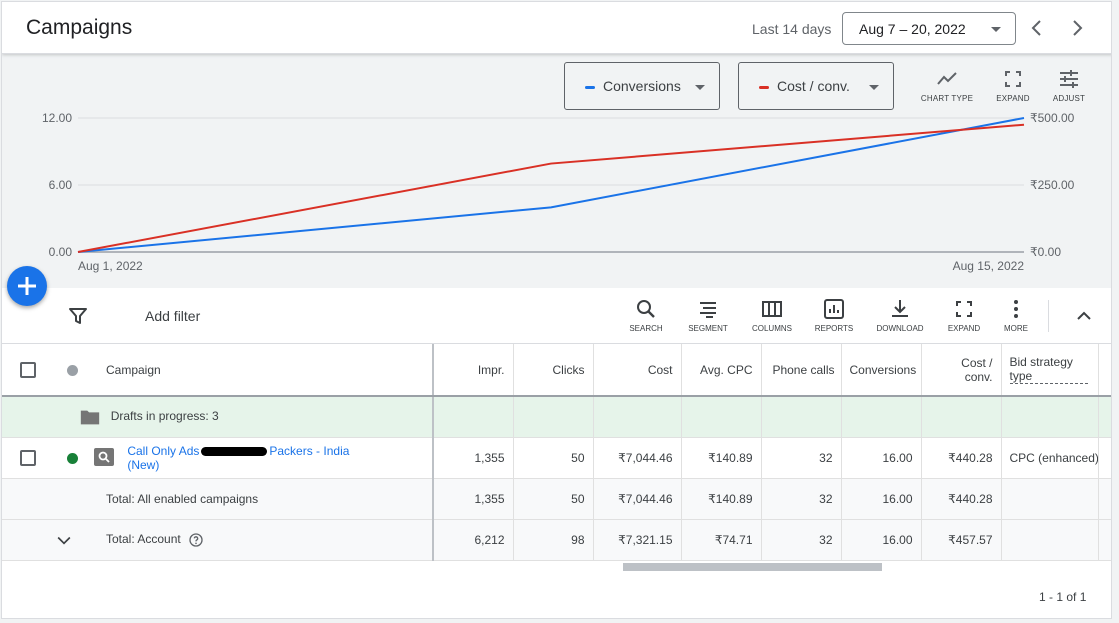 The width and height of the screenshot is (1119, 623). I want to click on download-button: DOWNLOAD, so click(900, 315).